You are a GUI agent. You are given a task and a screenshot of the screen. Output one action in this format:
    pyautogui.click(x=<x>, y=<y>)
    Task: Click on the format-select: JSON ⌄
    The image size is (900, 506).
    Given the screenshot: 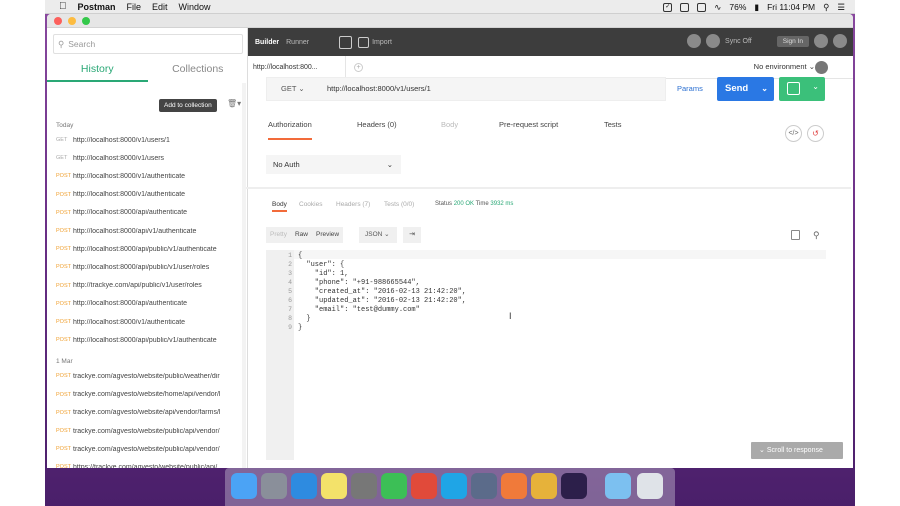 What is the action you would take?
    pyautogui.click(x=378, y=235)
    